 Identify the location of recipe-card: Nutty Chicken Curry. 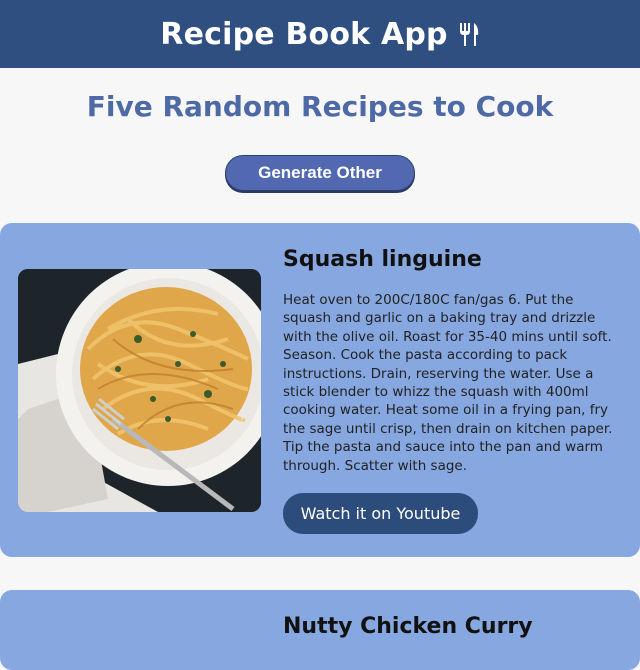
(320, 630).